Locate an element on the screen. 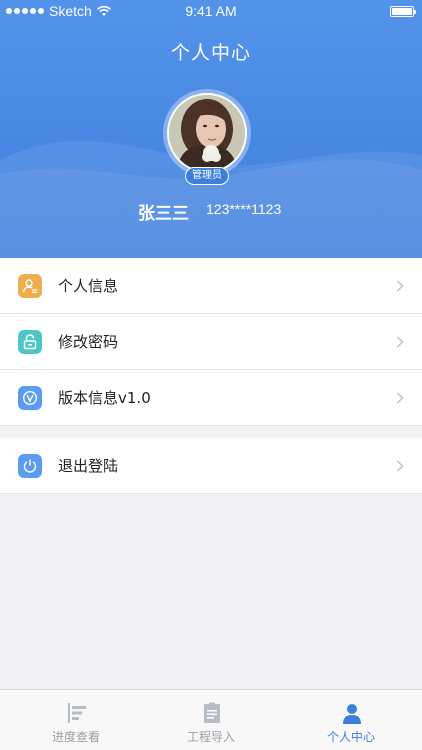 The width and height of the screenshot is (422, 750). tab-label: 工程导入 is located at coordinates (210, 737).